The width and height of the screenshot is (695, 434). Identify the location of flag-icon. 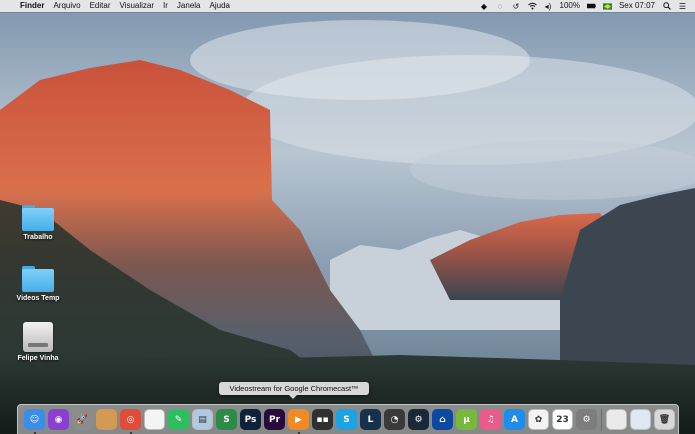
(607, 6).